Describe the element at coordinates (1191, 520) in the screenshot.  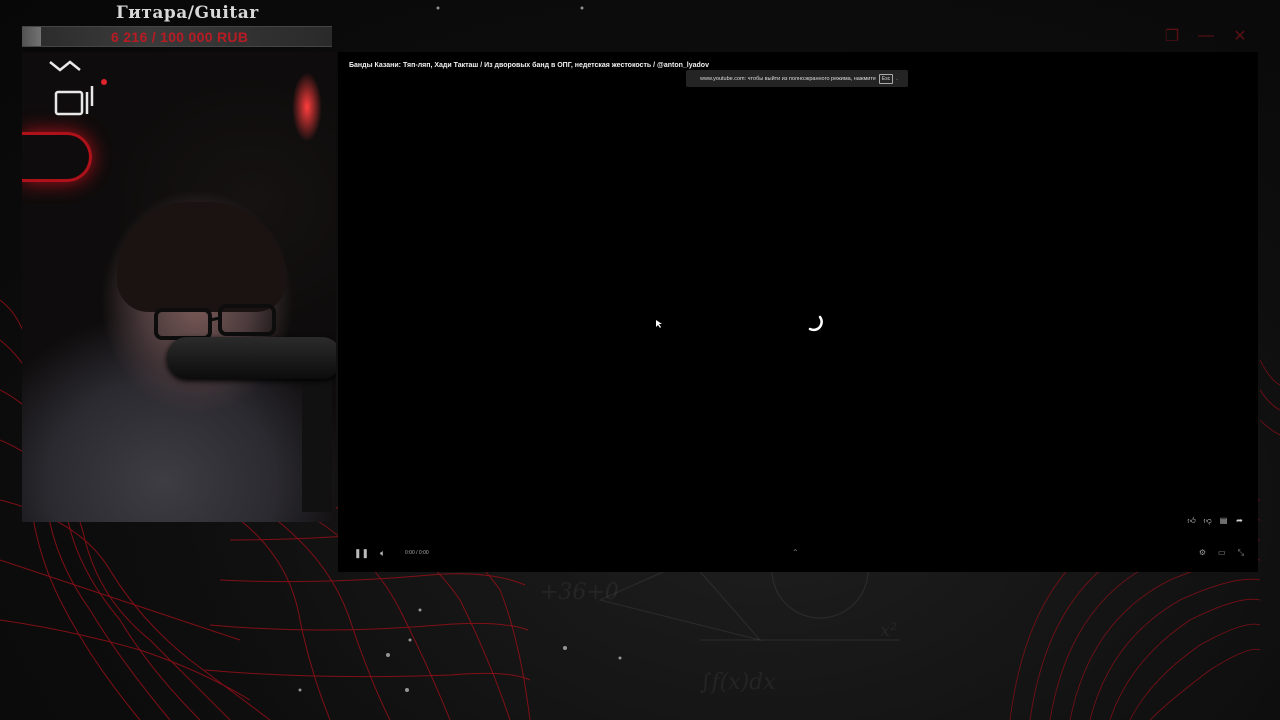
I see `like-icon: 👍︎` at that location.